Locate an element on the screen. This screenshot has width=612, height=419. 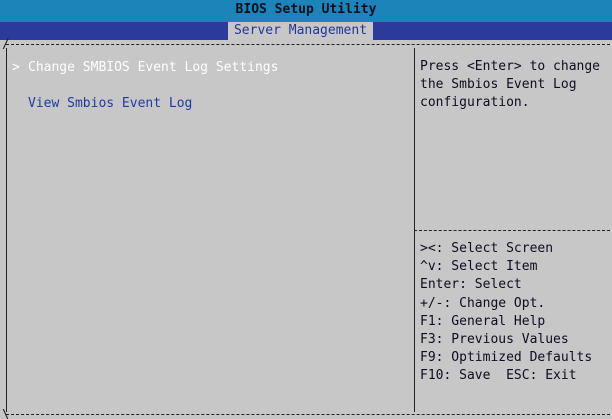
key-hint-save-exit: F10: Save ESC: Exit is located at coordinates (498, 376).